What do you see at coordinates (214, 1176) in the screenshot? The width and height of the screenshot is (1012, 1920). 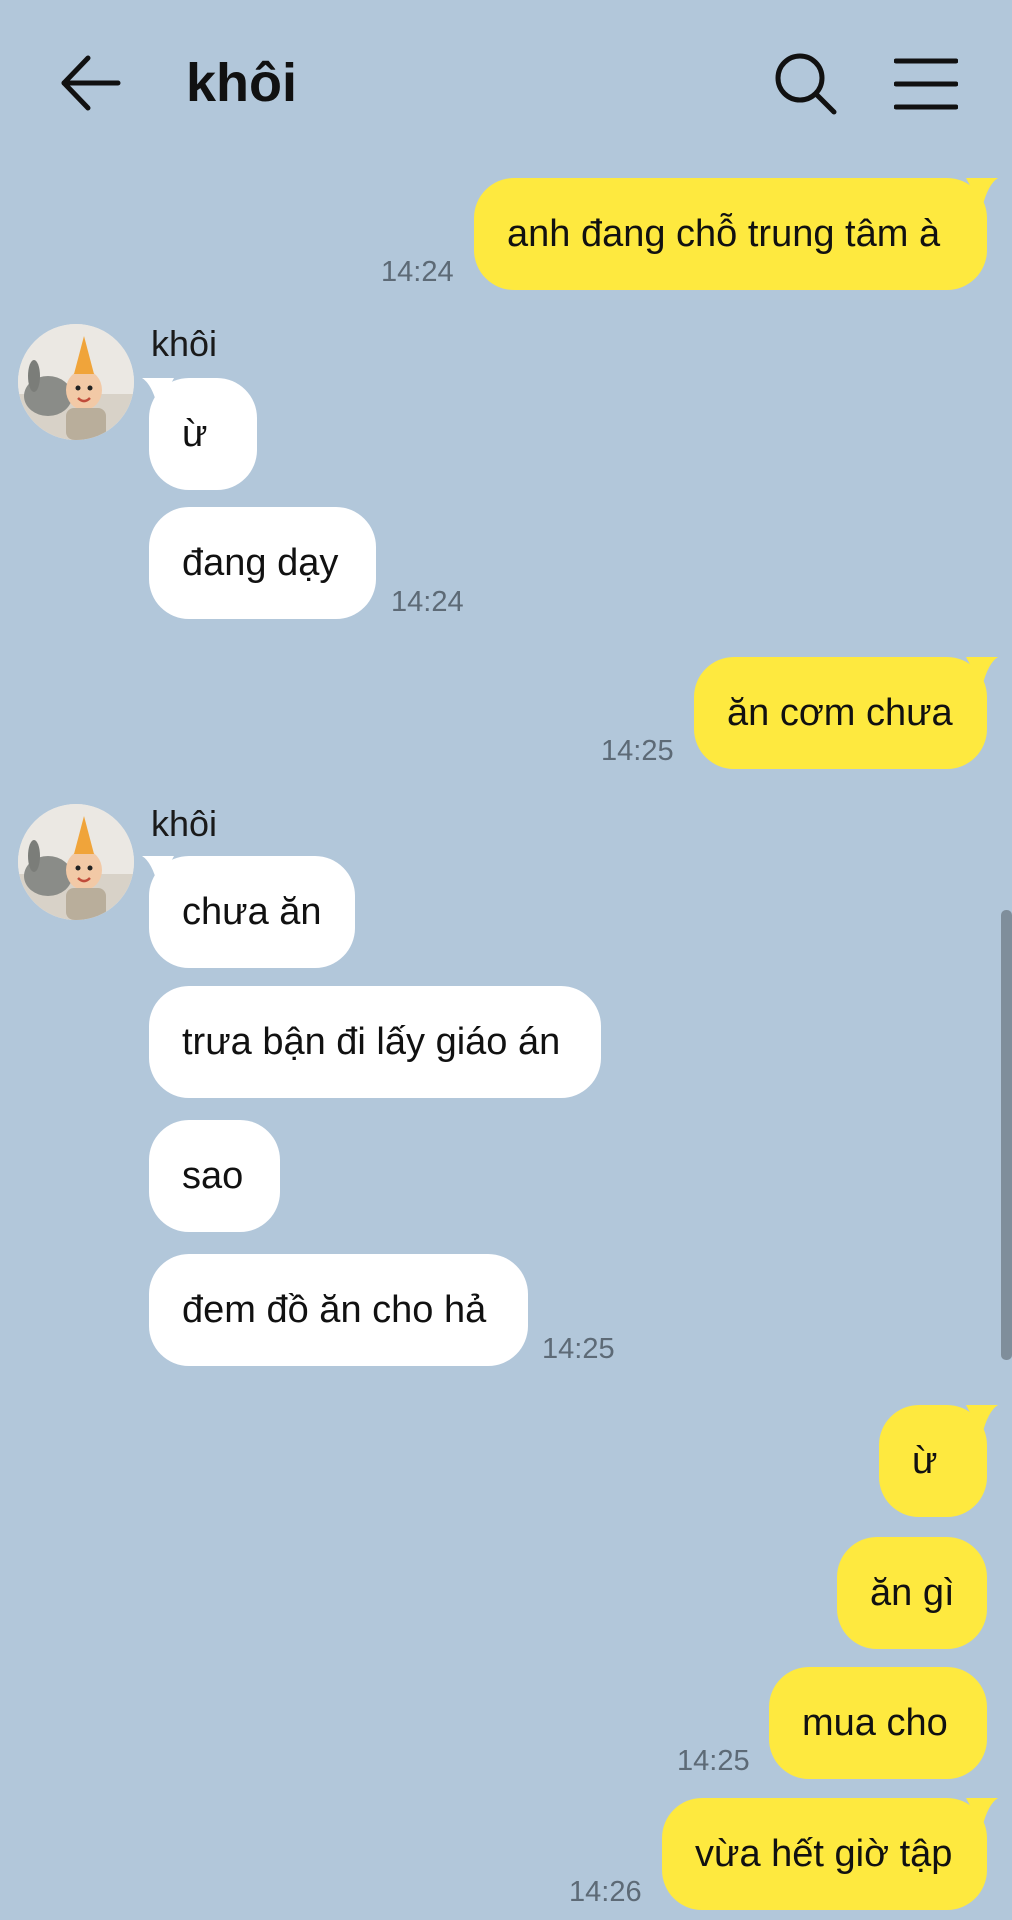 I see `message-bubble-theirs: sao` at bounding box center [214, 1176].